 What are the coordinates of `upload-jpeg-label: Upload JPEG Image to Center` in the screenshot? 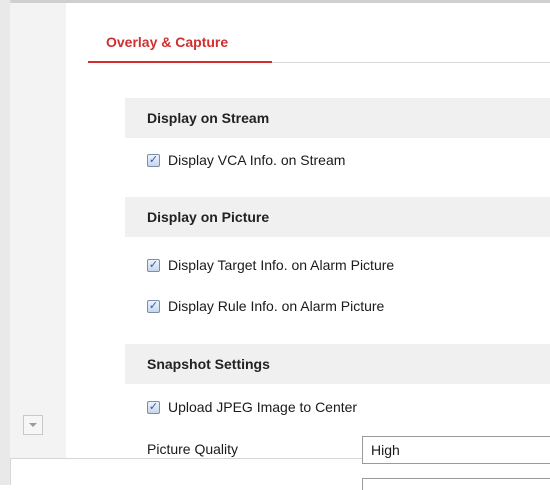 It's located at (263, 407).